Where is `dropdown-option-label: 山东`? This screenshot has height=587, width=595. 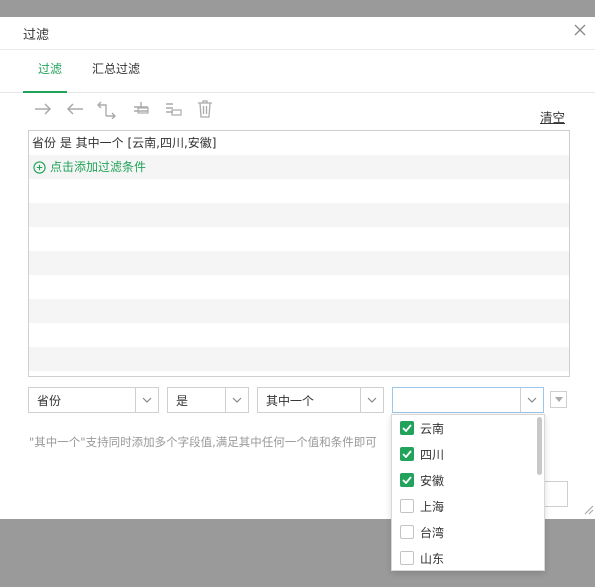 dropdown-option-label: 山东 is located at coordinates (432, 558).